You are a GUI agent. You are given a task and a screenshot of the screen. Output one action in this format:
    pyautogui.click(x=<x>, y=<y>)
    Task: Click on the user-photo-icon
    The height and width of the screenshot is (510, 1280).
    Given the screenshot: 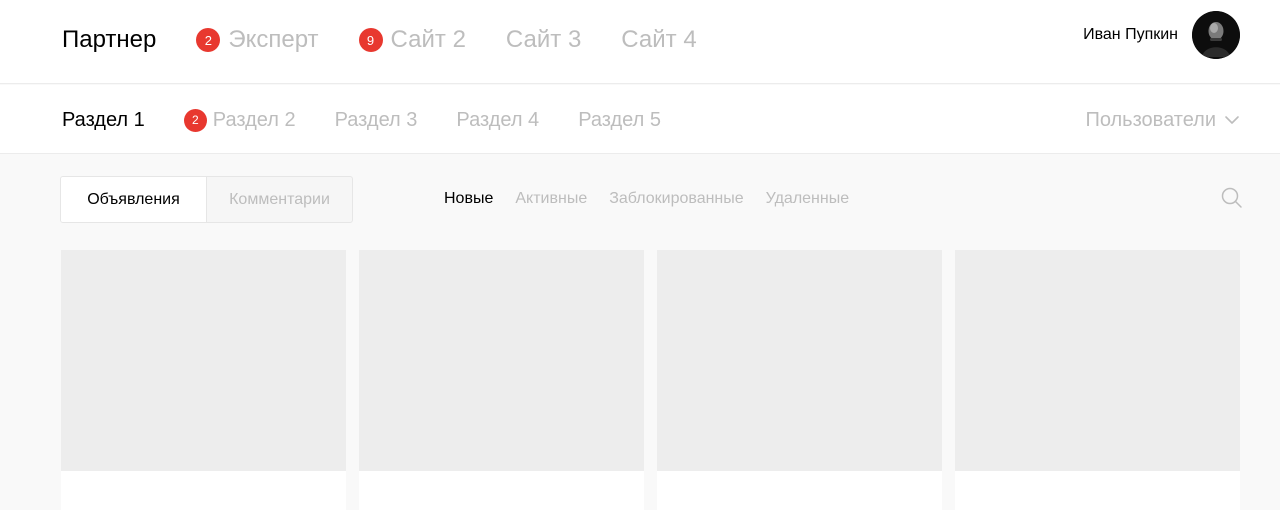 What is the action you would take?
    pyautogui.click(x=1216, y=35)
    